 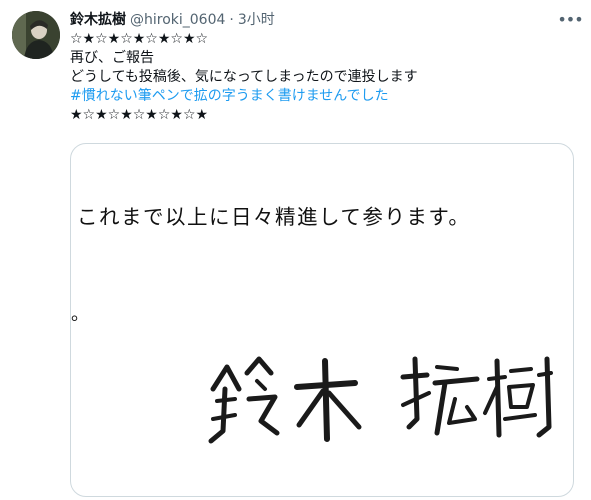 I want to click on tweet-text-line: ★☆★☆★☆★☆★☆★, so click(x=139, y=115).